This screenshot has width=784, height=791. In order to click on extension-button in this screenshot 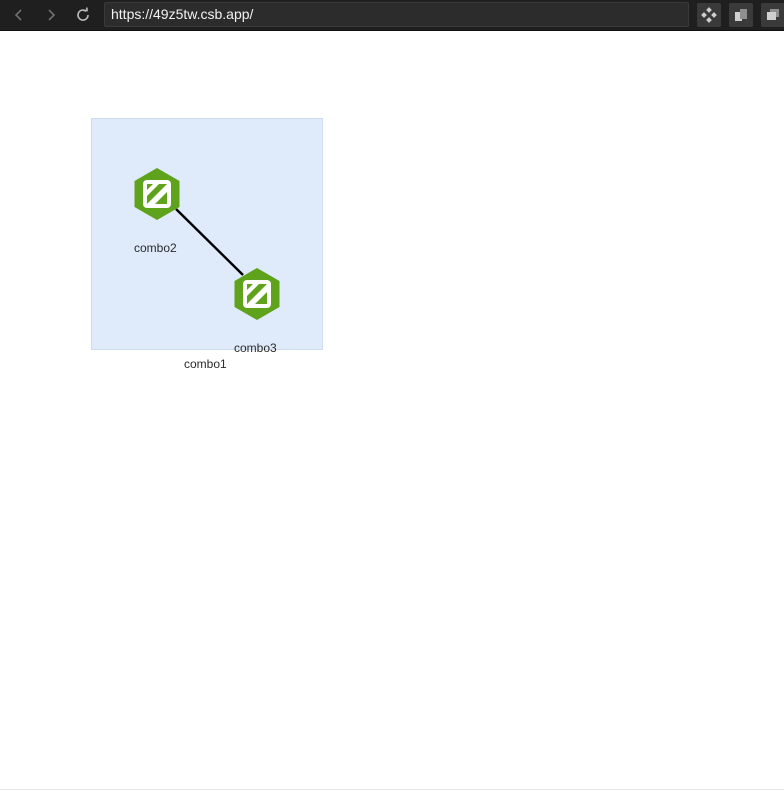, I will do `click(709, 15)`.